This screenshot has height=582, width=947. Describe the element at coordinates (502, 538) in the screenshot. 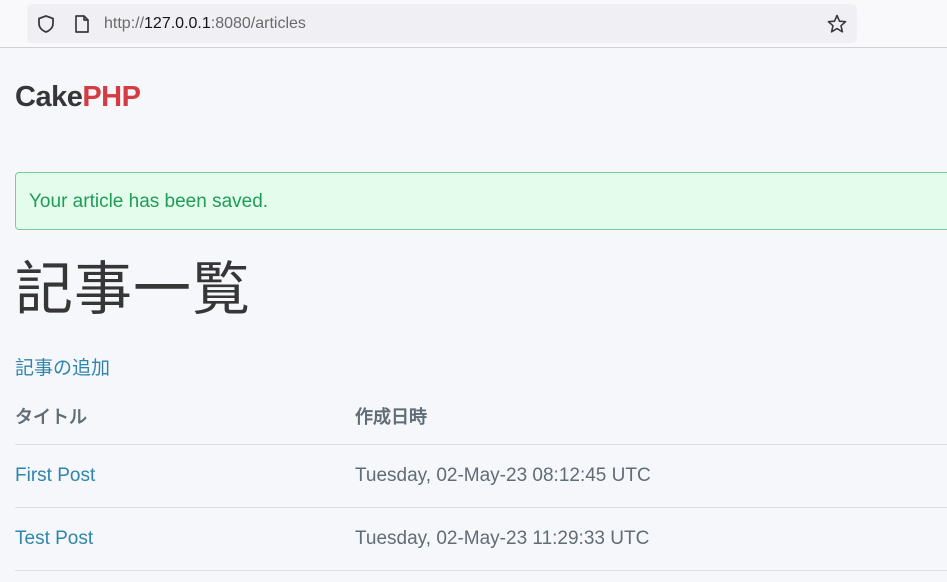

I see `article-created-date: Tuesday, 02-May-23 11:29:33 UTC` at that location.